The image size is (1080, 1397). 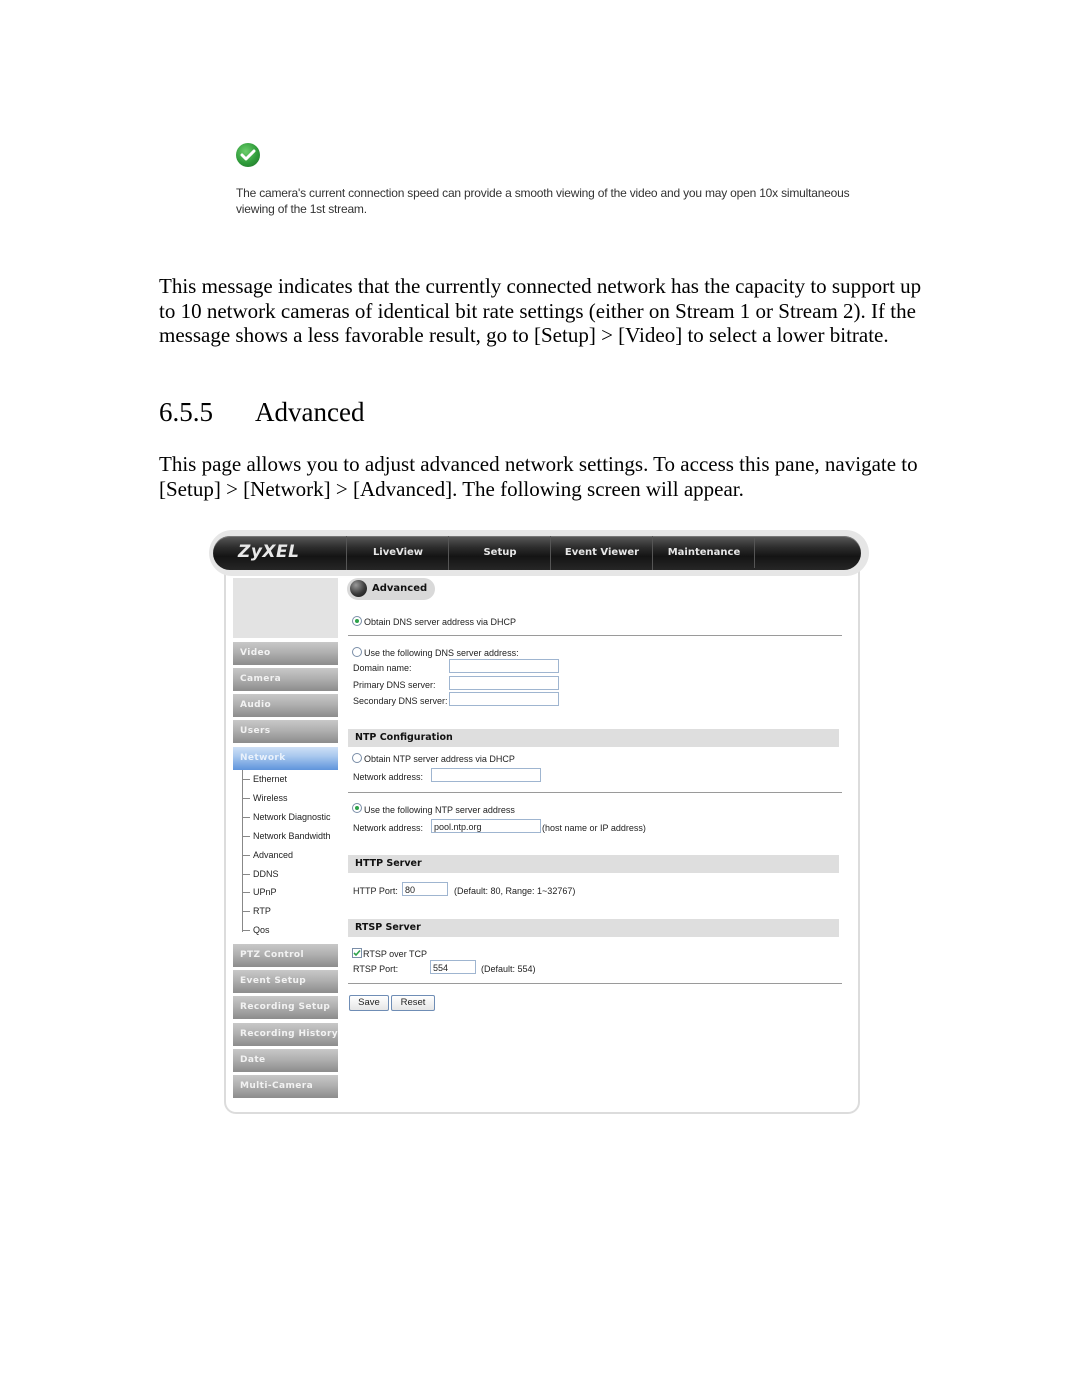 What do you see at coordinates (593, 738) in the screenshot?
I see `ntp-section-header: NTP Configuration` at bounding box center [593, 738].